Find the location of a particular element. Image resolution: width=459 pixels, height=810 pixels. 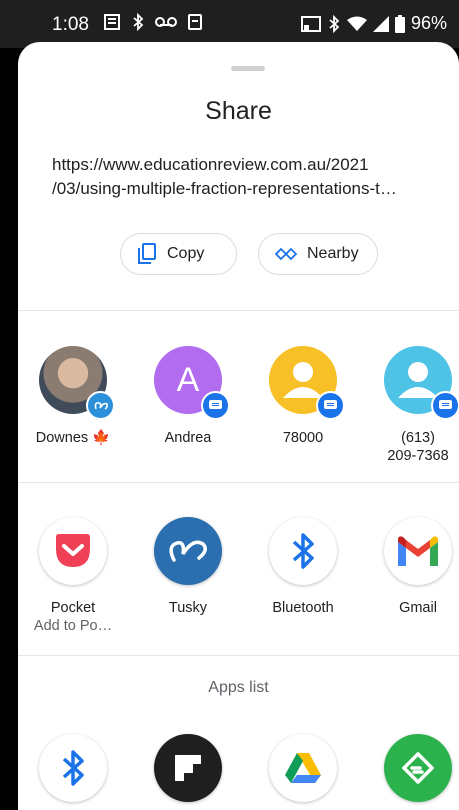

target-name: Downes 🍁 is located at coordinates (73, 438).